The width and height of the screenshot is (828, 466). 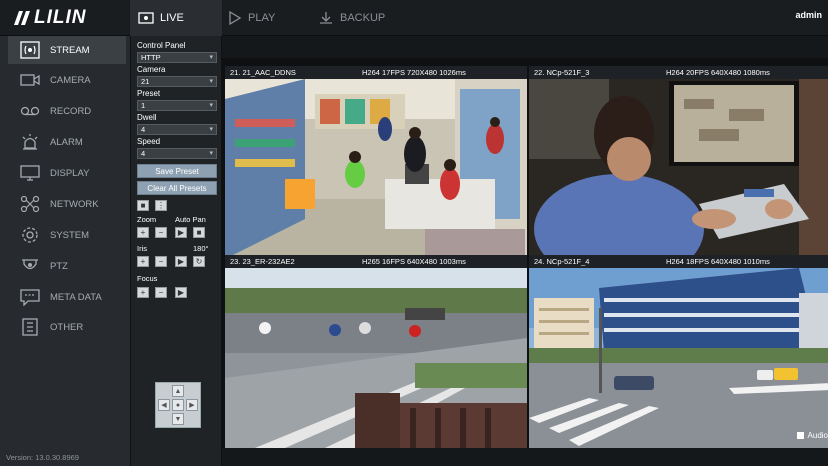 What do you see at coordinates (177, 171) in the screenshot?
I see `save-preset-button: Save Preset` at bounding box center [177, 171].